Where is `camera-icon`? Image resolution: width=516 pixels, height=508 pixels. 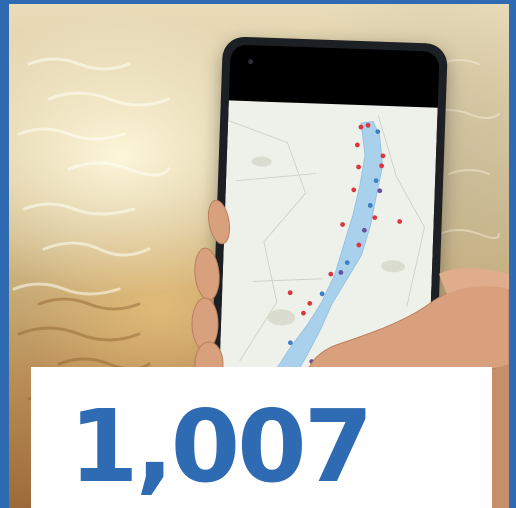 camera-icon is located at coordinates (251, 62).